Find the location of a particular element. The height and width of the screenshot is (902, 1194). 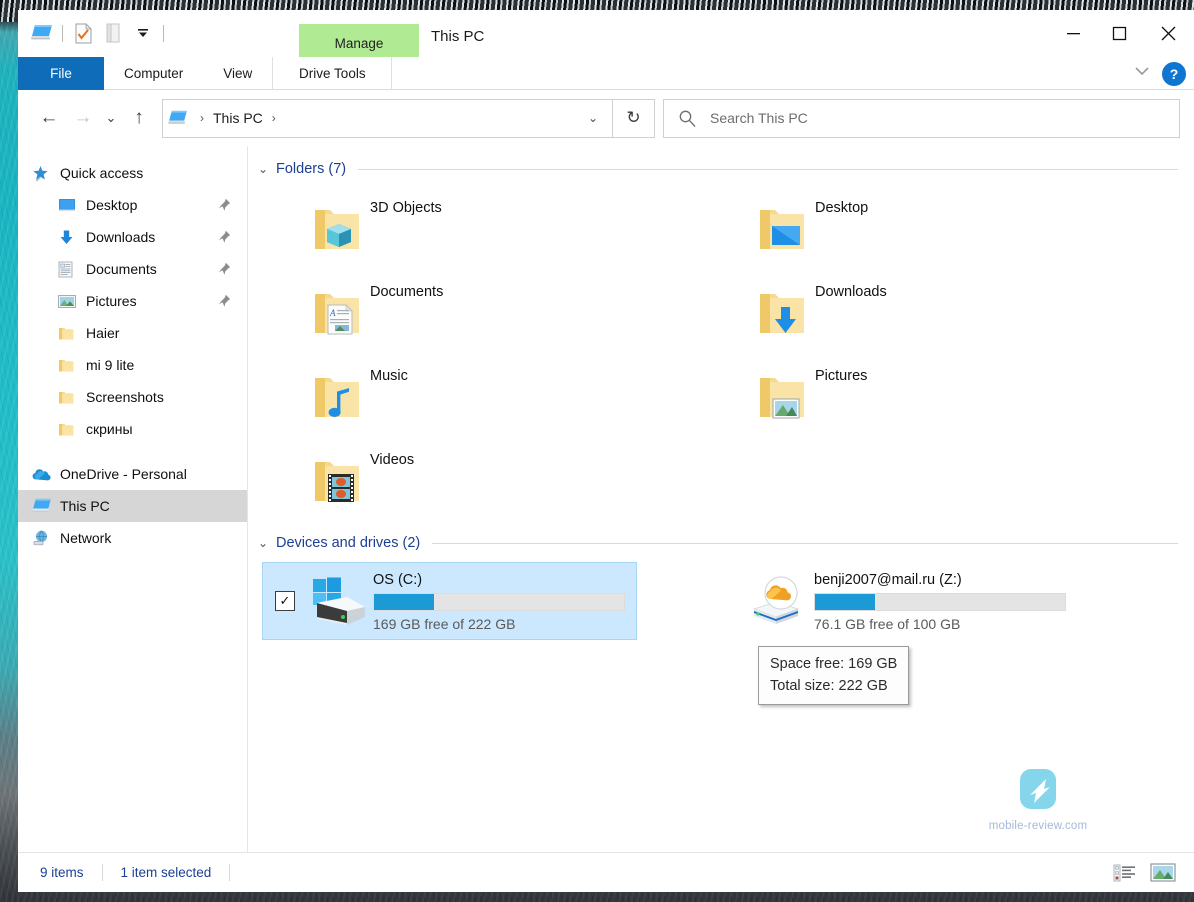

folder-desktop-icon is located at coordinates (782, 230).